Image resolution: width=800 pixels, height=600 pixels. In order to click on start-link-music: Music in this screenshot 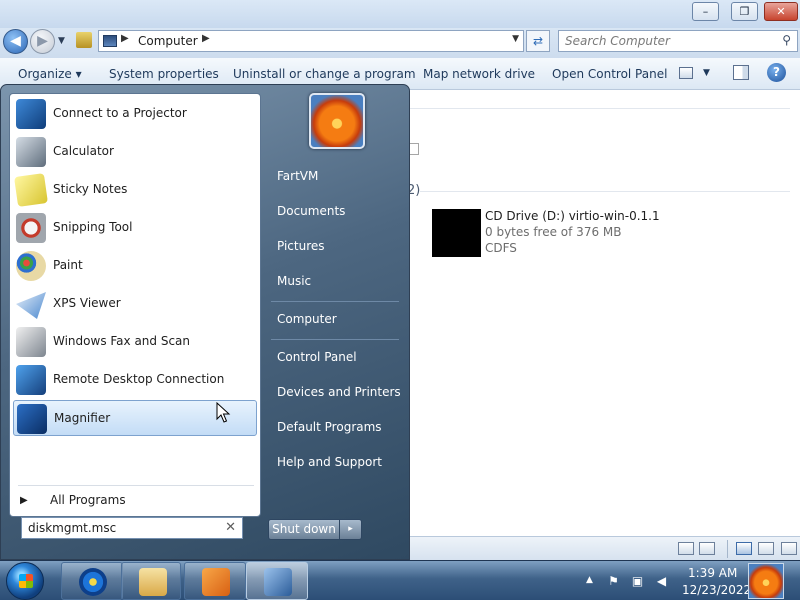, I will do `click(294, 281)`.